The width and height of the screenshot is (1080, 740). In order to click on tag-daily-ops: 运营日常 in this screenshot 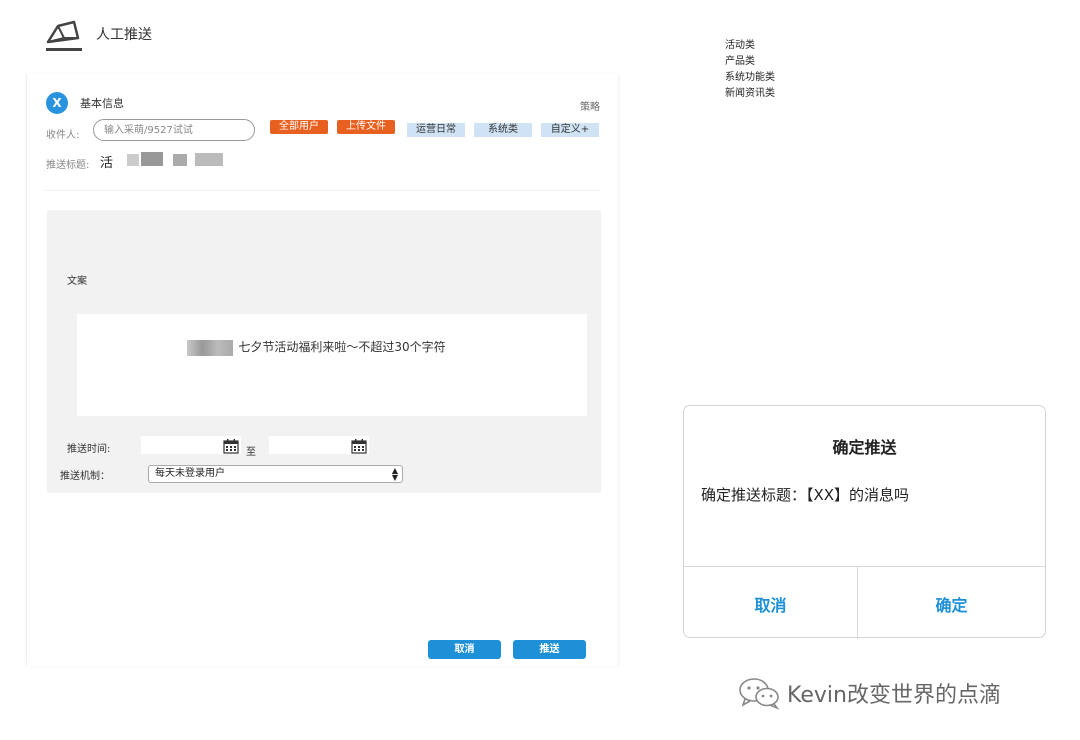, I will do `click(436, 130)`.